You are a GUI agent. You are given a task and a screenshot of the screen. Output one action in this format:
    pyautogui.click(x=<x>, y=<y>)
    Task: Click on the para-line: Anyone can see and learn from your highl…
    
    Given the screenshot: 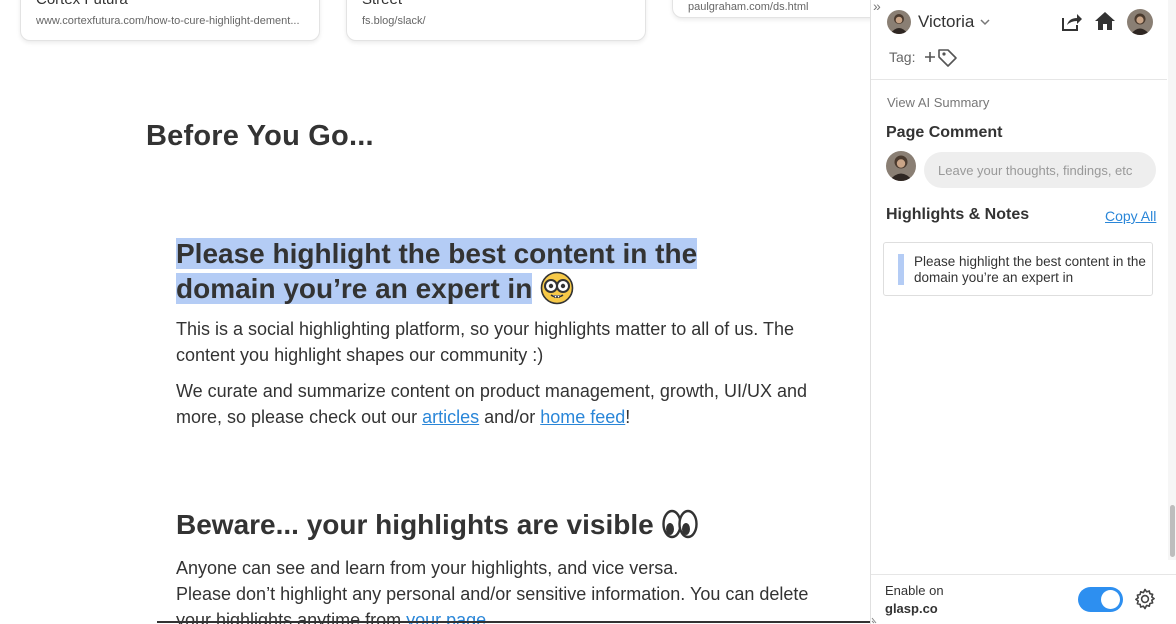 What is the action you would take?
    pyautogui.click(x=427, y=568)
    